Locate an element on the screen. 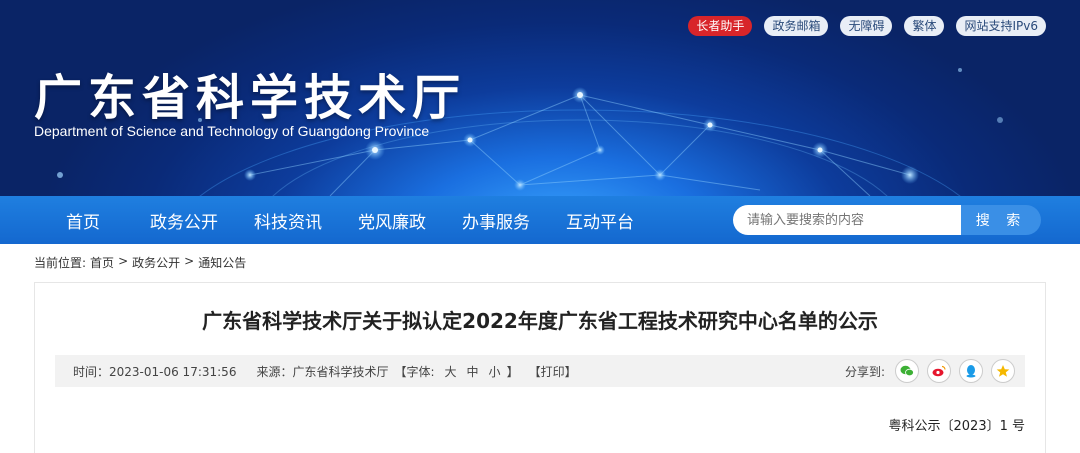 The width and height of the screenshot is (1080, 453). nav-item-interaction: 互动平台 is located at coordinates (600, 220).